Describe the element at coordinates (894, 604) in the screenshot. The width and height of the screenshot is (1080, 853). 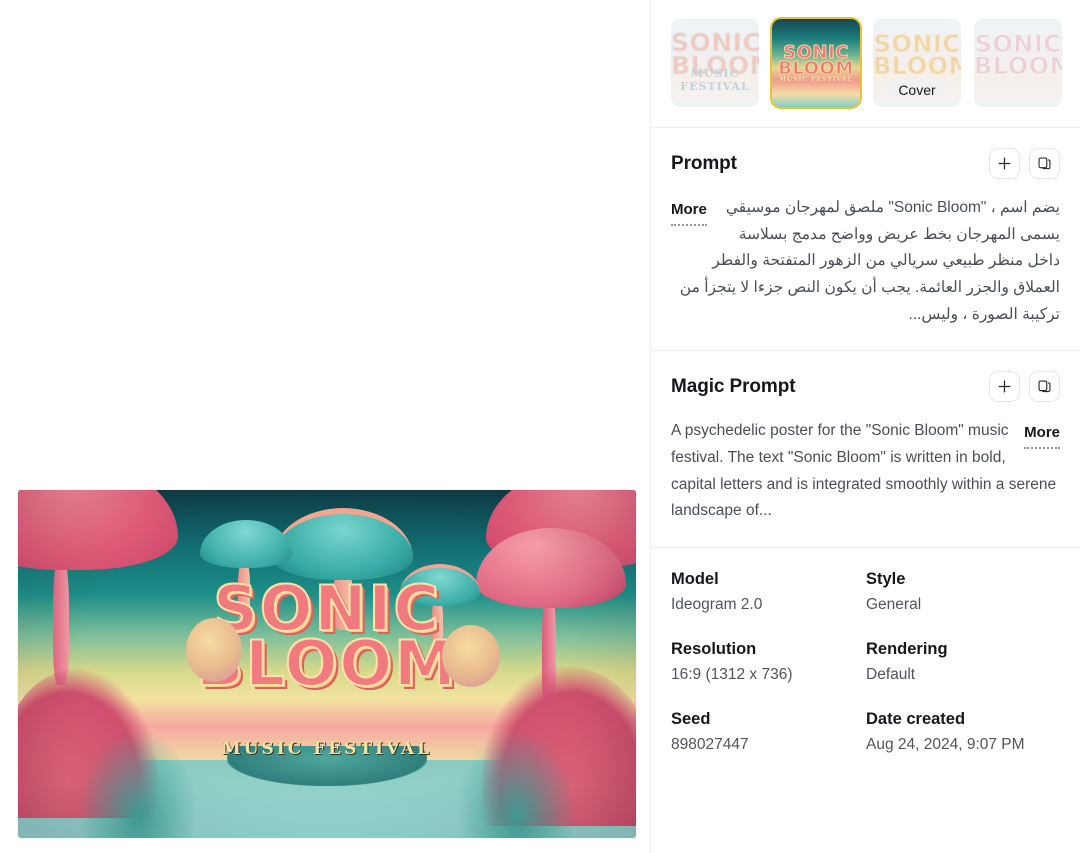
I see `metadata-value: General` at that location.